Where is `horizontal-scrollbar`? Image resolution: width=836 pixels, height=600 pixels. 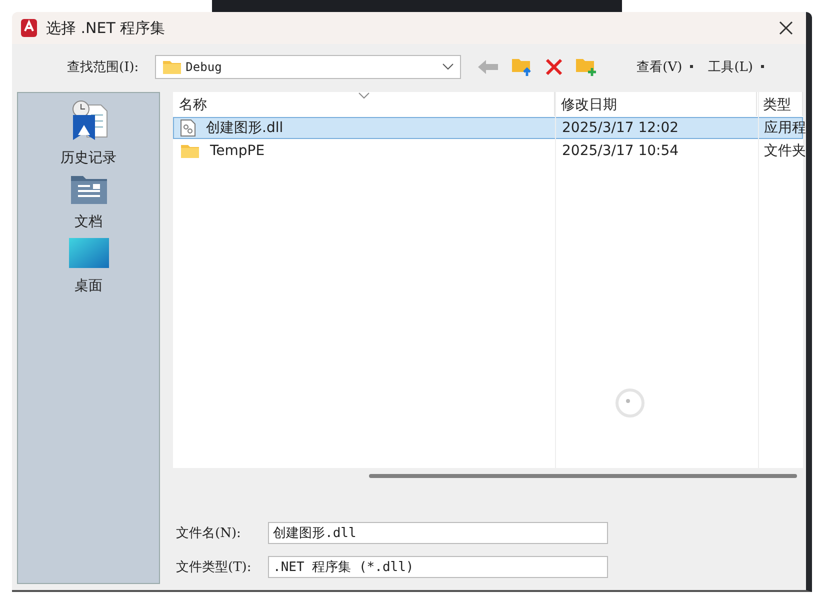
horizontal-scrollbar is located at coordinates (583, 476).